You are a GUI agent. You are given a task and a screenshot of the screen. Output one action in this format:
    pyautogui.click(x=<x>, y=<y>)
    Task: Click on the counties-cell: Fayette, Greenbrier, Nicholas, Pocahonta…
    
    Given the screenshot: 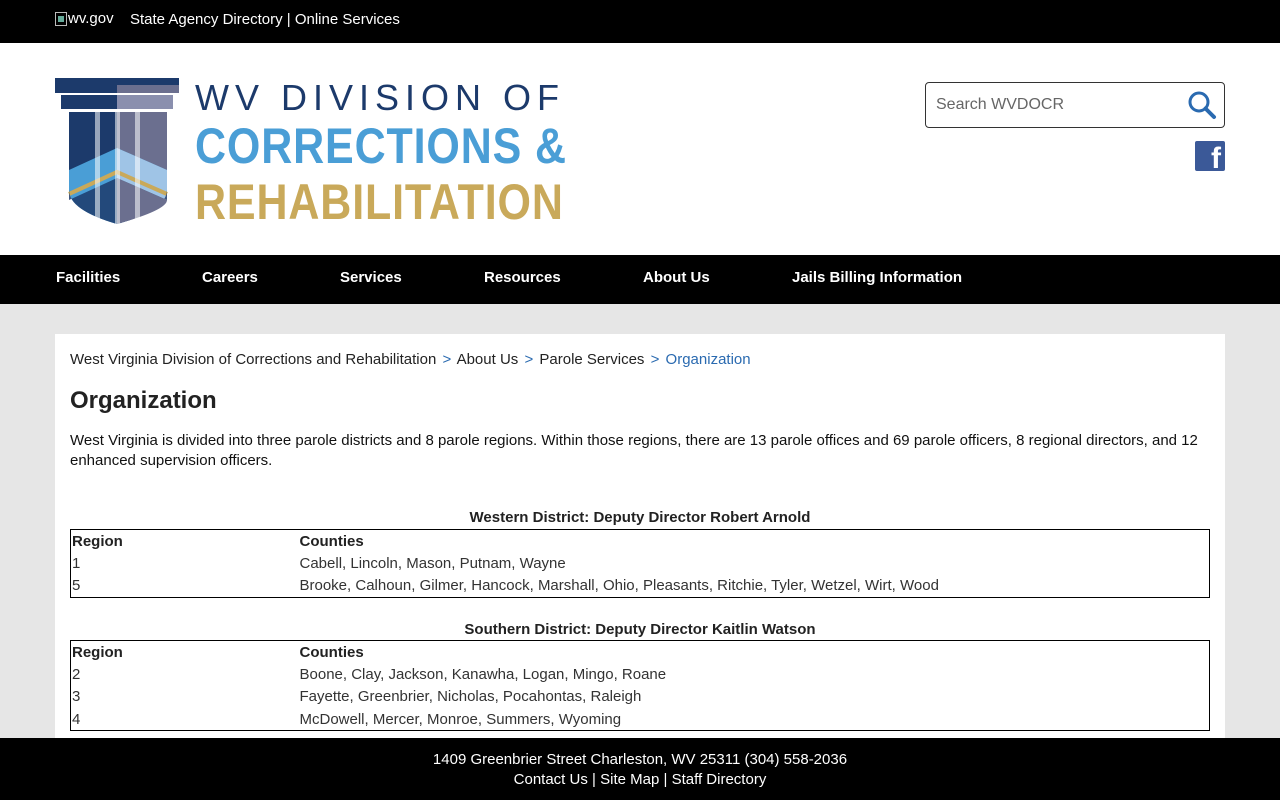 What is the action you would take?
    pyautogui.click(x=470, y=697)
    